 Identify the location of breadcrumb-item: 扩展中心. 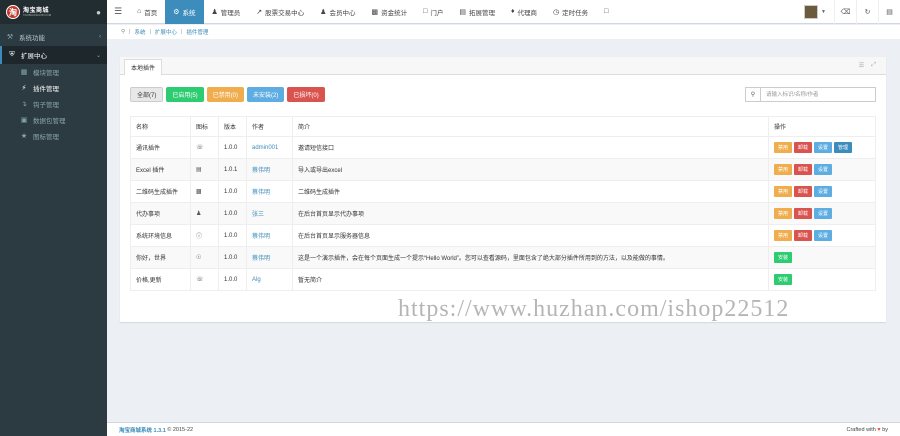
(166, 32).